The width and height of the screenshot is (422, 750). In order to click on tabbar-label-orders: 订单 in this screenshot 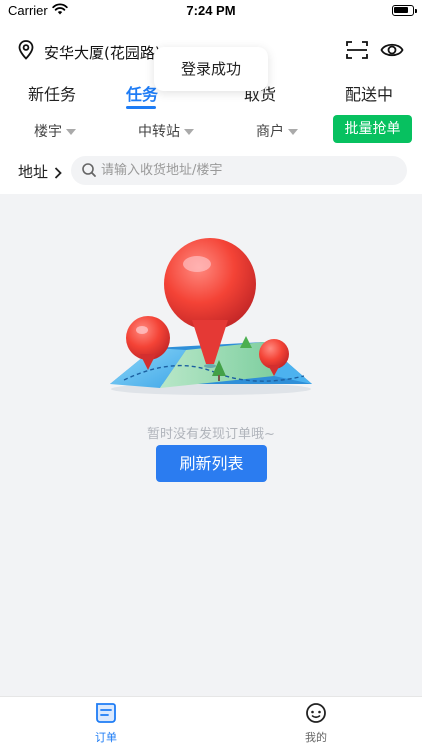, I will do `click(106, 737)`.